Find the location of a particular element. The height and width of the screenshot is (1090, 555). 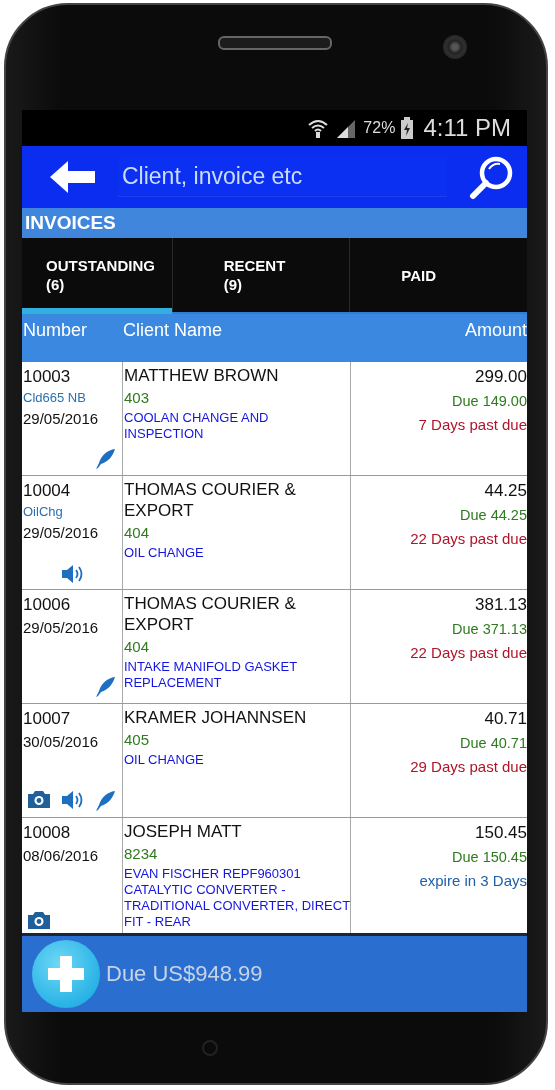

battery-percent: 72% is located at coordinates (379, 128).